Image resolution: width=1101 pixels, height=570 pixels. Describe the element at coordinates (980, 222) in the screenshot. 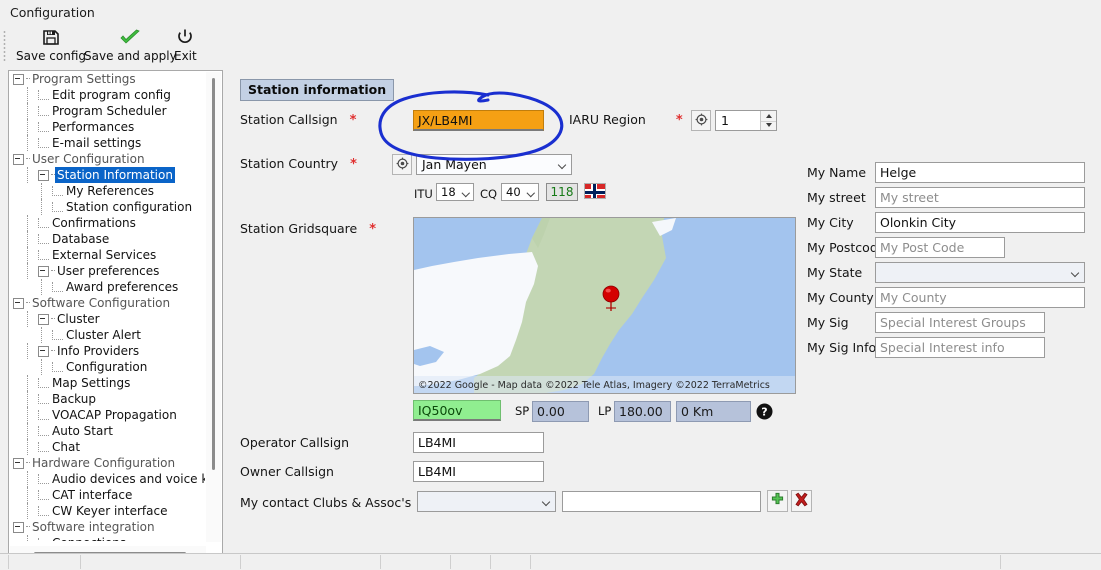

I see `my-city-input: Olonkin City` at that location.